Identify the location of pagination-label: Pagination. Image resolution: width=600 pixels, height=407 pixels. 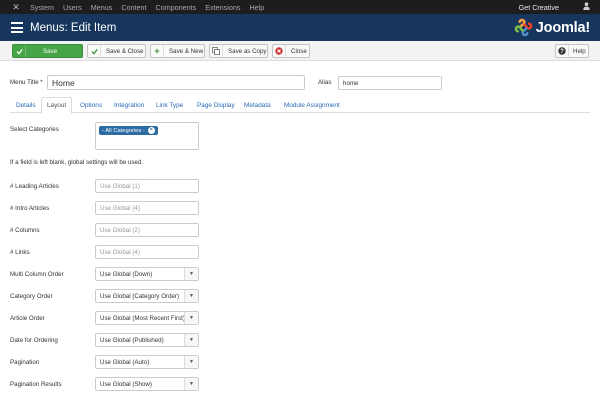
(25, 362).